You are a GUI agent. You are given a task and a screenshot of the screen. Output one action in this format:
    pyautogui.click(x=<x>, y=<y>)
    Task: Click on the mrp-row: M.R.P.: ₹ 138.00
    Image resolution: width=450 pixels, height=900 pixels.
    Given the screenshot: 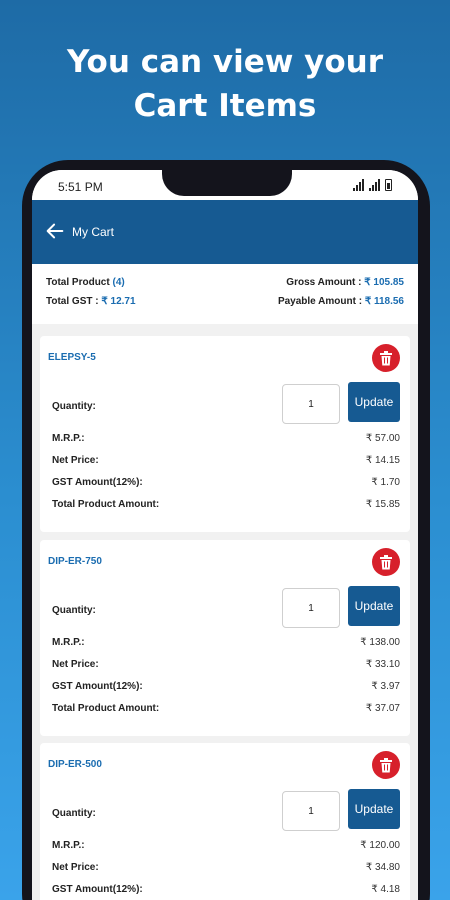 What is the action you would take?
    pyautogui.click(x=226, y=642)
    